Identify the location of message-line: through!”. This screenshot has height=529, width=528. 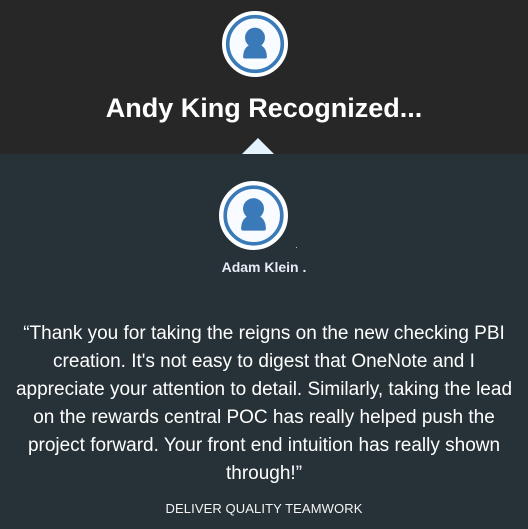
(264, 473).